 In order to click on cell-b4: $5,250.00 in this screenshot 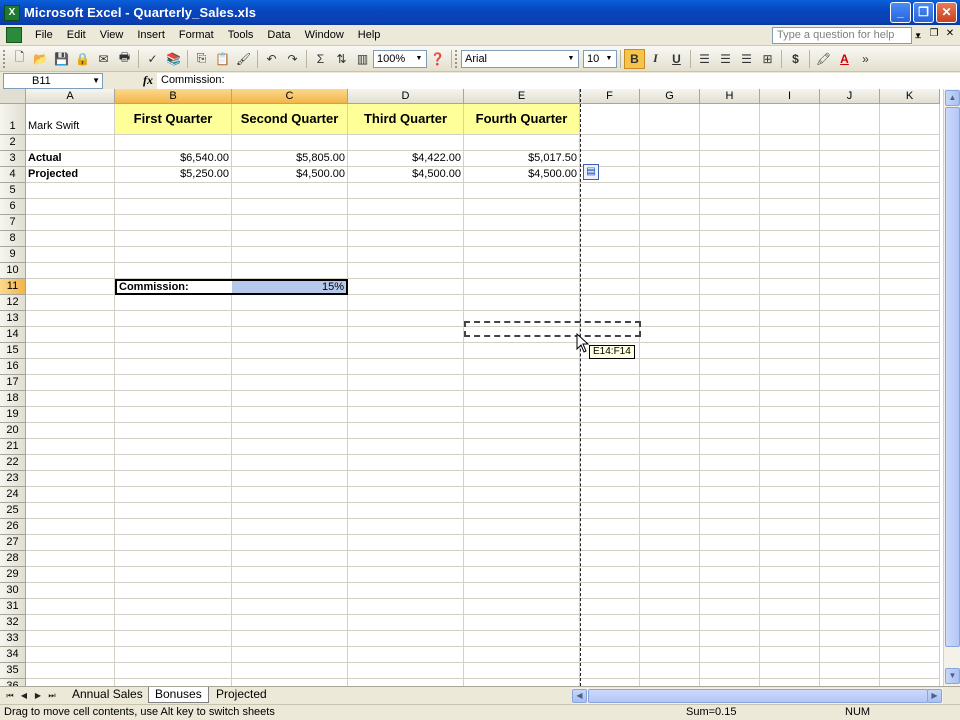, I will do `click(173, 175)`.